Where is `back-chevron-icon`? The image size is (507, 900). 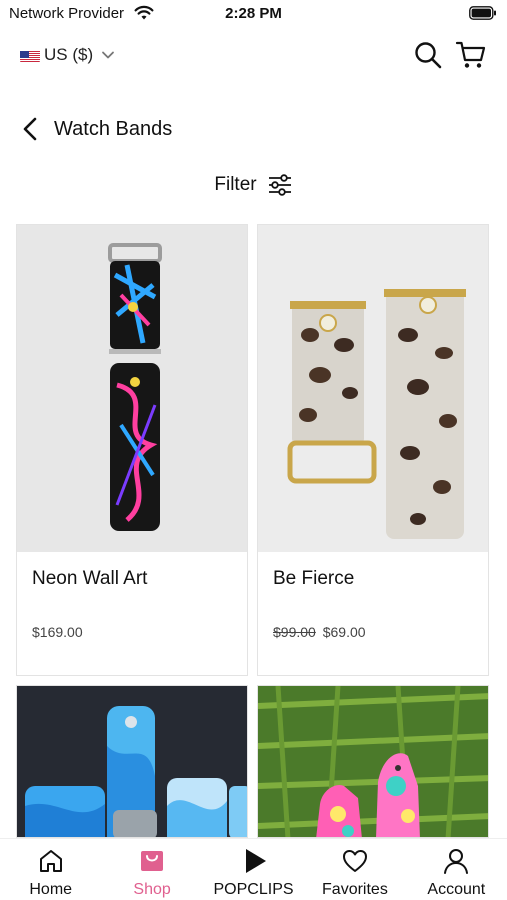 back-chevron-icon is located at coordinates (31, 129).